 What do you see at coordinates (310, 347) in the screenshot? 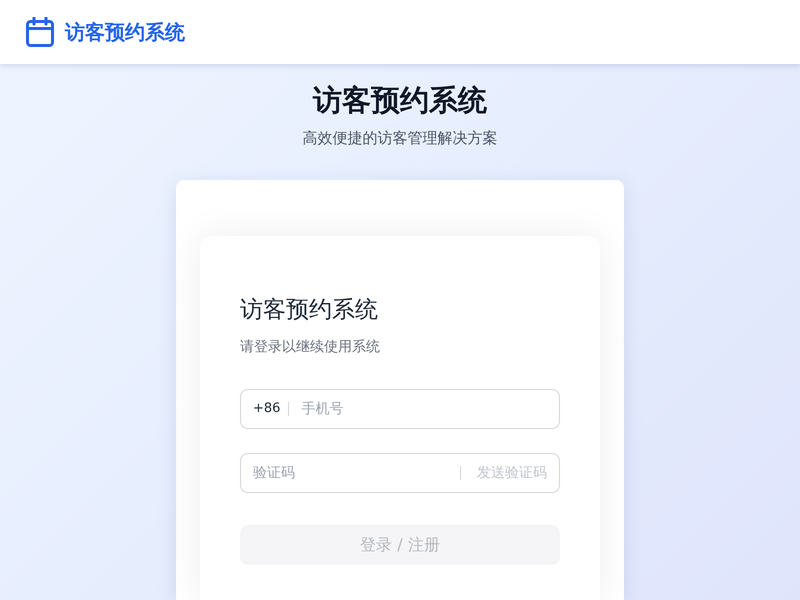
I see `login-subtitle: 请登录以继续使用系统` at bounding box center [310, 347].